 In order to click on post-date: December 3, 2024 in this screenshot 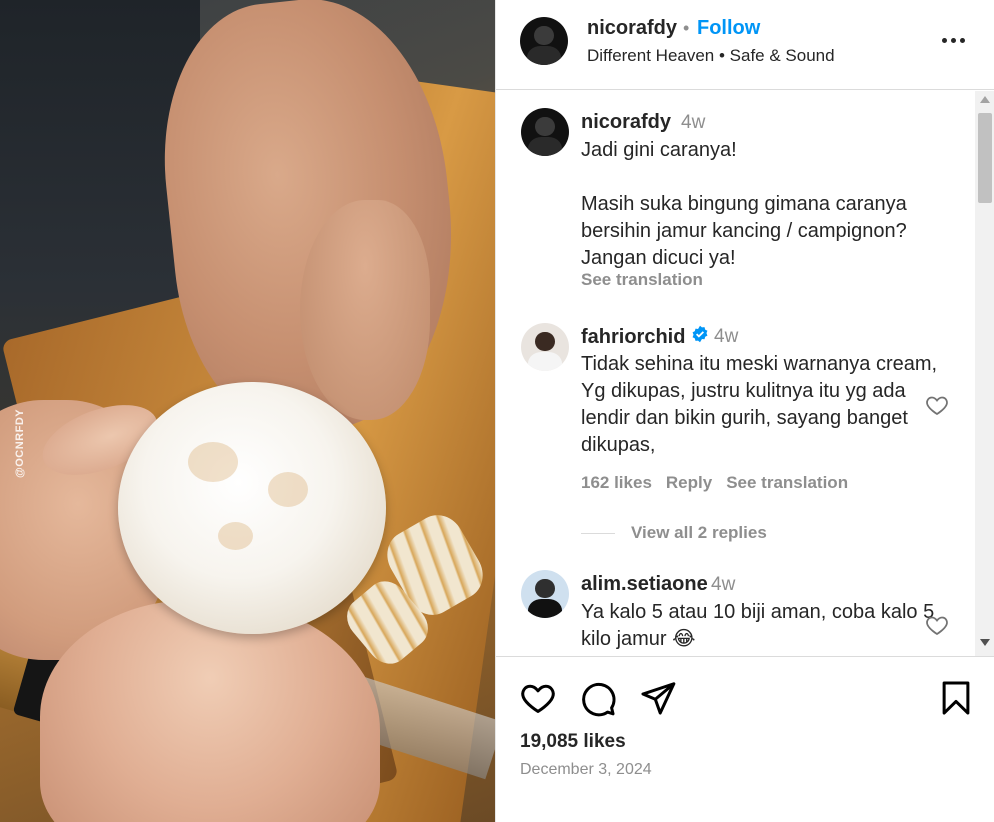, I will do `click(586, 770)`.